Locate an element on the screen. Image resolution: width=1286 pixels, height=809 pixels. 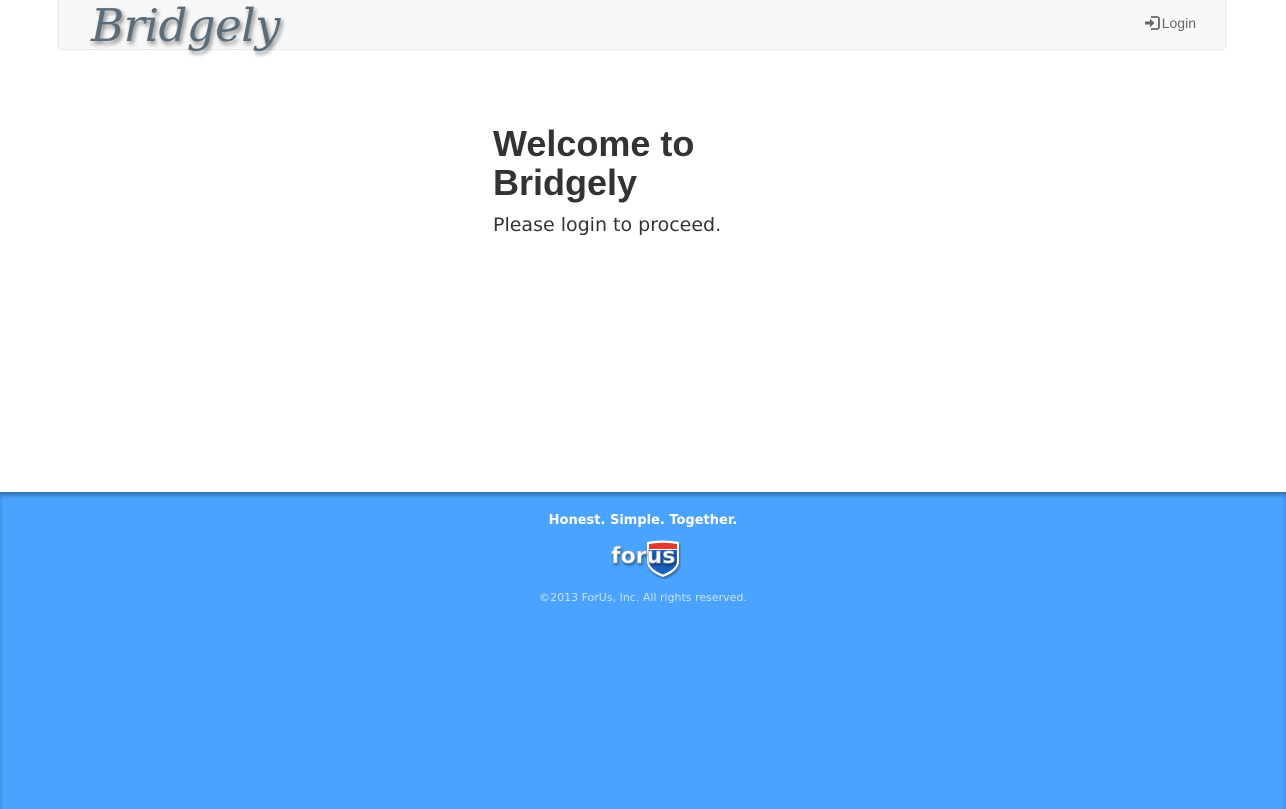
page-title: Welcome to Bridgely is located at coordinates (673, 163).